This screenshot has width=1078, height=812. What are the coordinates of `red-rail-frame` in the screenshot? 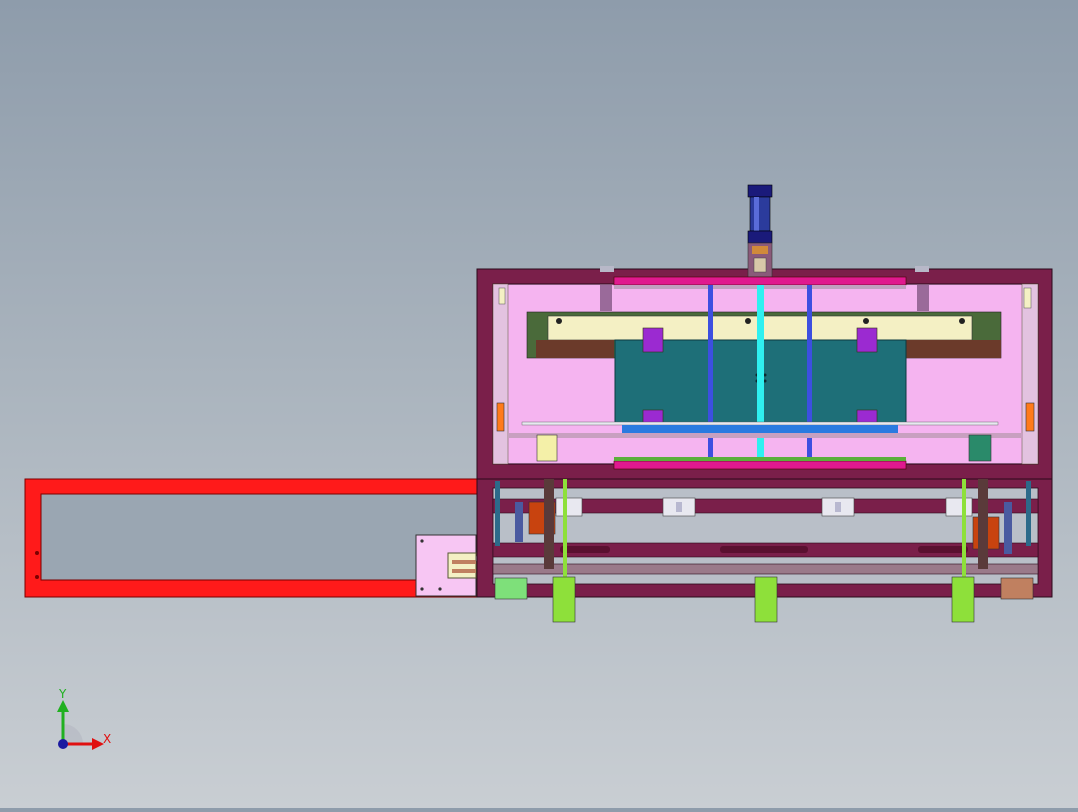 It's located at (251, 538).